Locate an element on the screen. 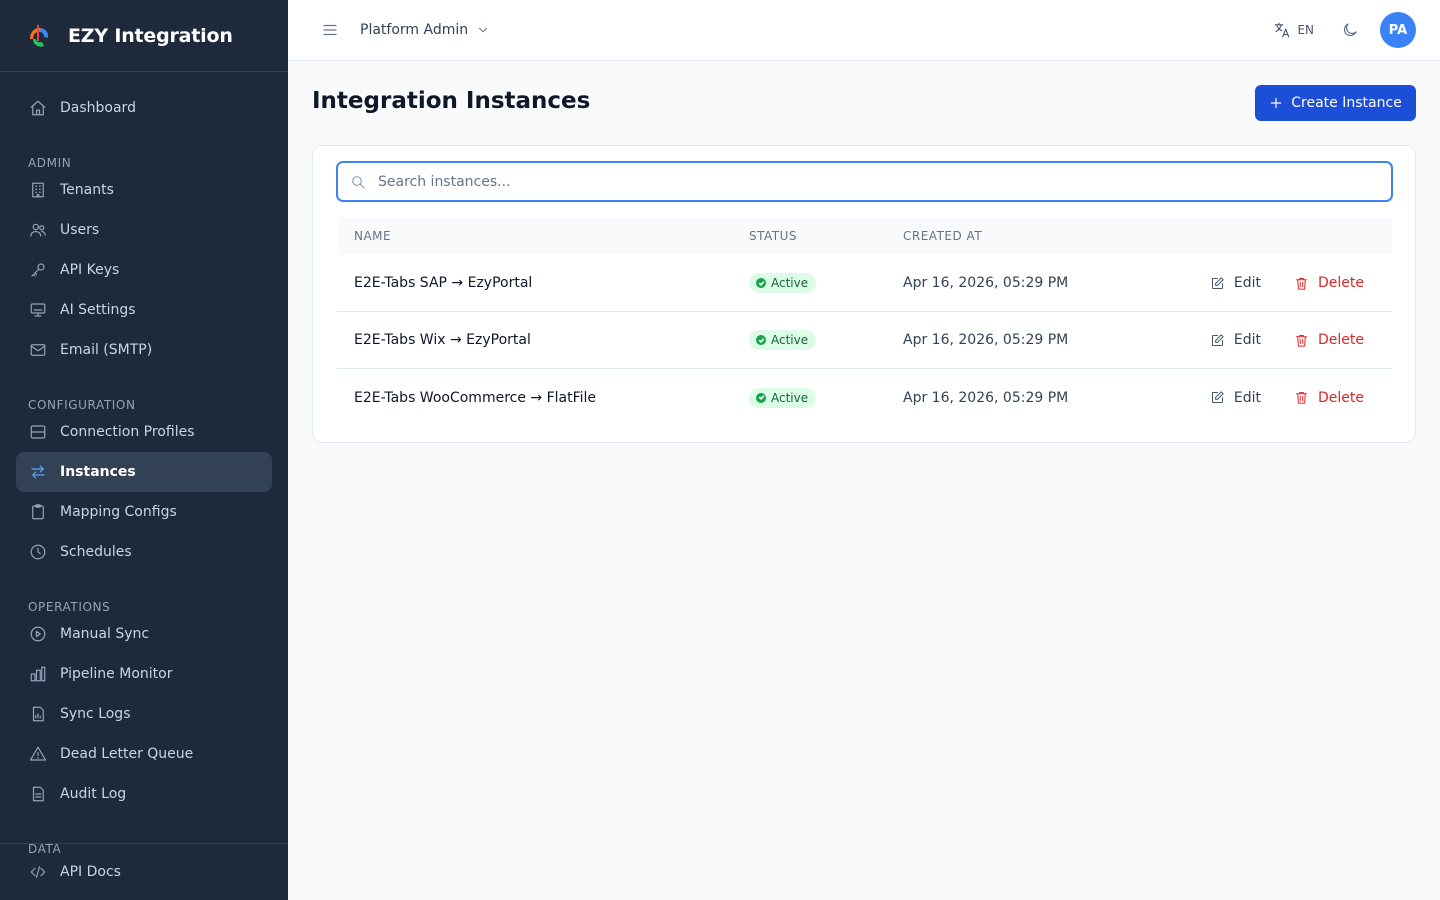  sidebar-item-email-smtp: Email (SMTP) is located at coordinates (144, 350).